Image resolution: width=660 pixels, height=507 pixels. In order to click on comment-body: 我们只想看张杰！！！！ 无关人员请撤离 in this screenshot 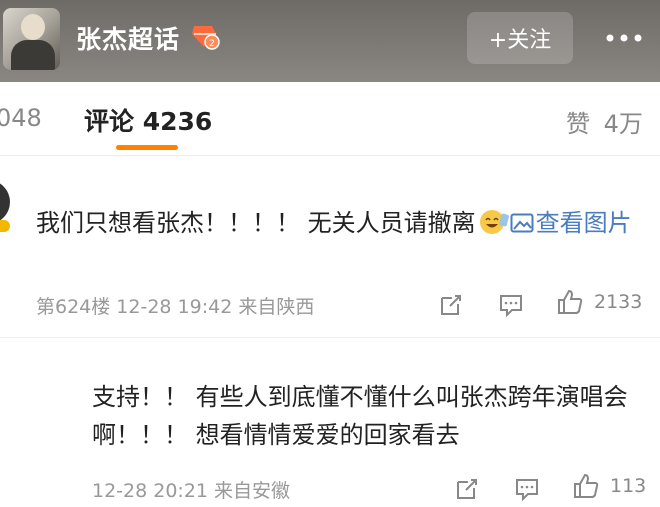, I will do `click(256, 223)`.